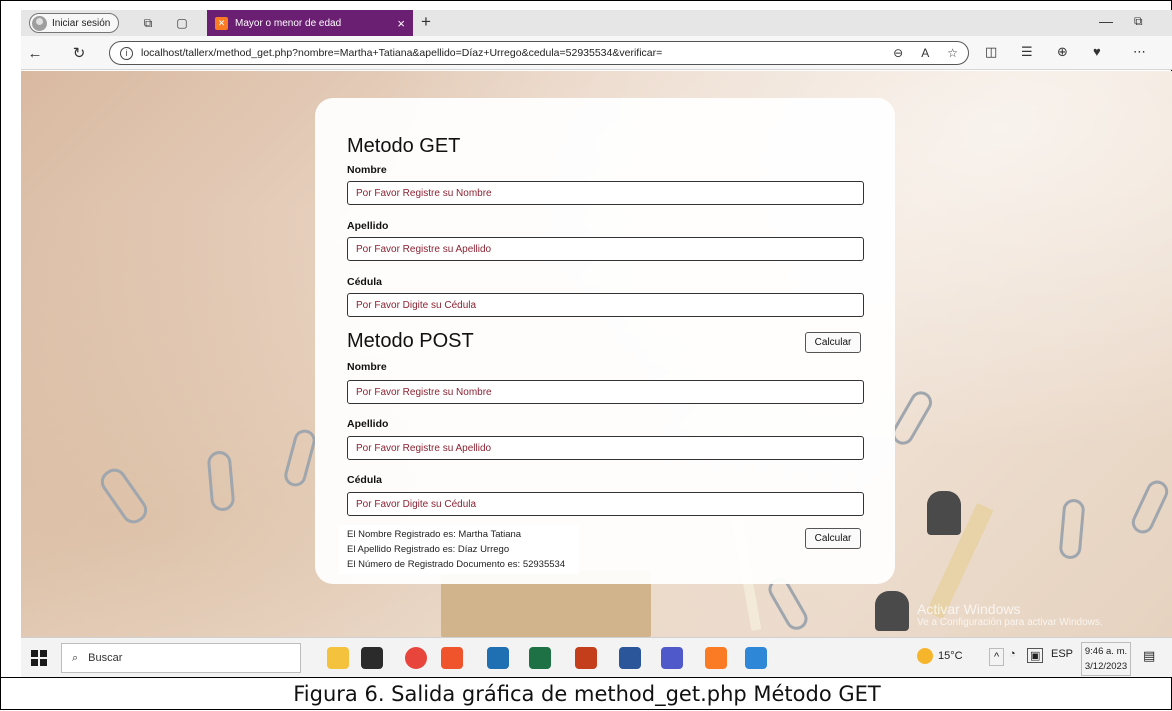 The image size is (1172, 711). I want to click on zoom-icon: ⊖, so click(898, 53).